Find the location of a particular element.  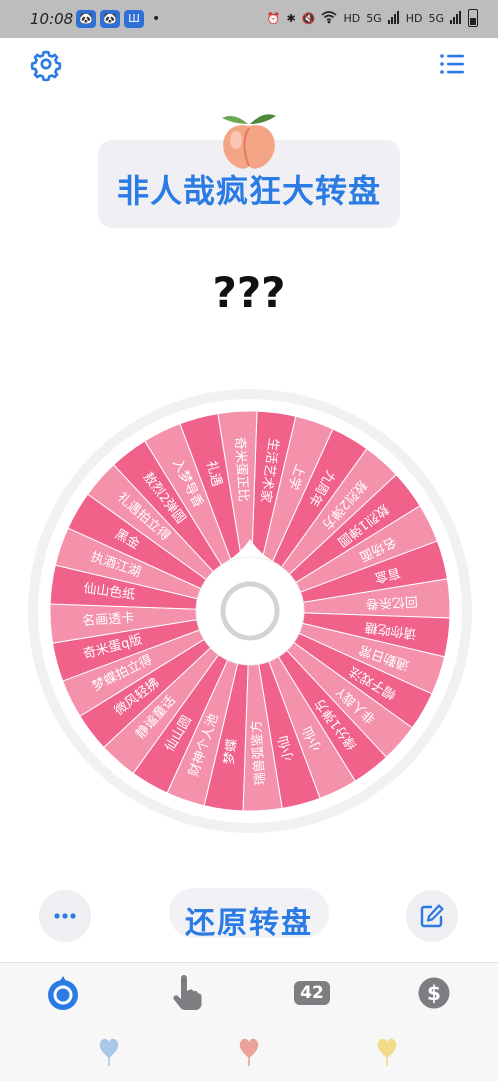

peach-icon is located at coordinates (249, 142).